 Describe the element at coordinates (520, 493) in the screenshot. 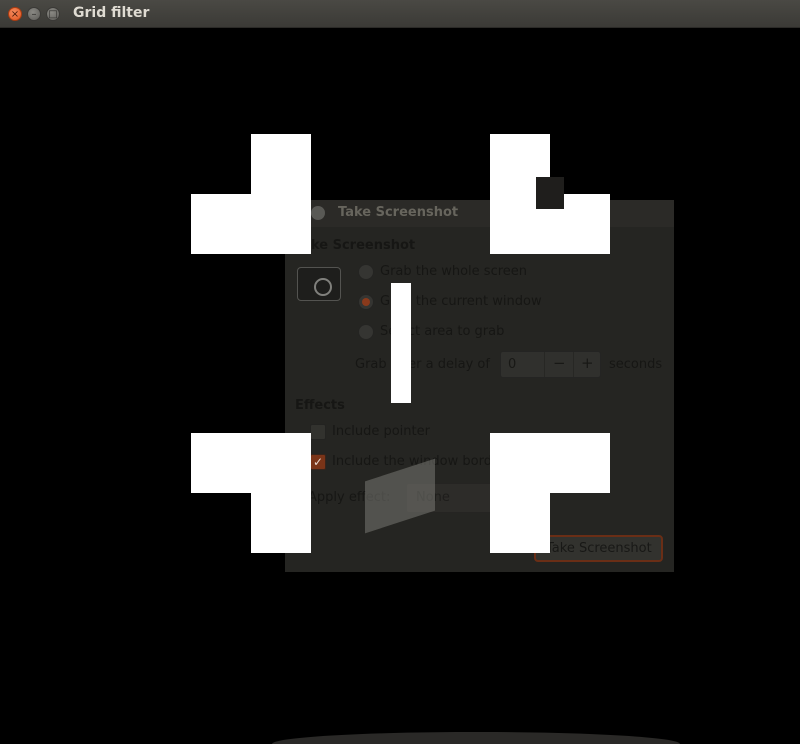

I see `cross-bottom-right-vertical` at that location.